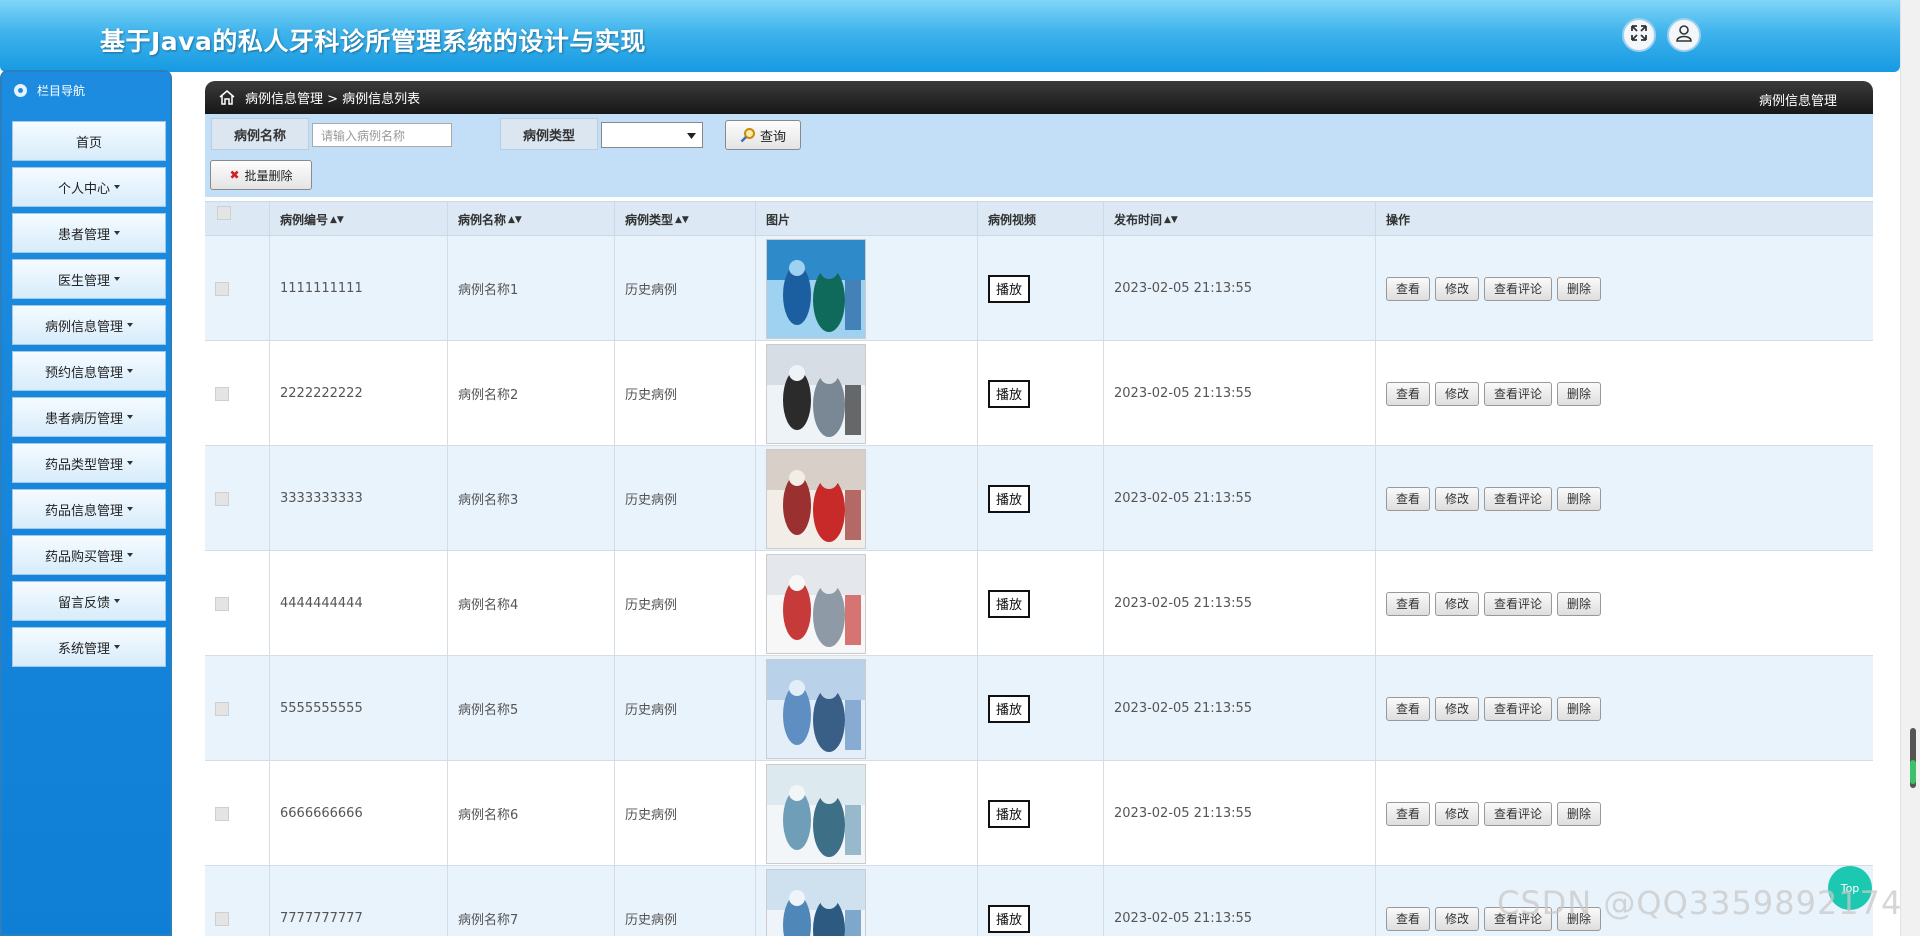 The width and height of the screenshot is (1920, 936). What do you see at coordinates (530, 498) in the screenshot?
I see `case-name-cell: 病例名称3` at bounding box center [530, 498].